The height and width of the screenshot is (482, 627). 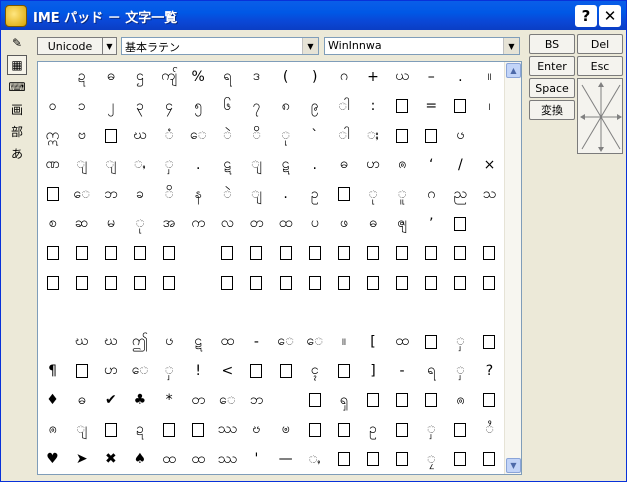 I want to click on character-cell: လ, so click(x=227, y=223).